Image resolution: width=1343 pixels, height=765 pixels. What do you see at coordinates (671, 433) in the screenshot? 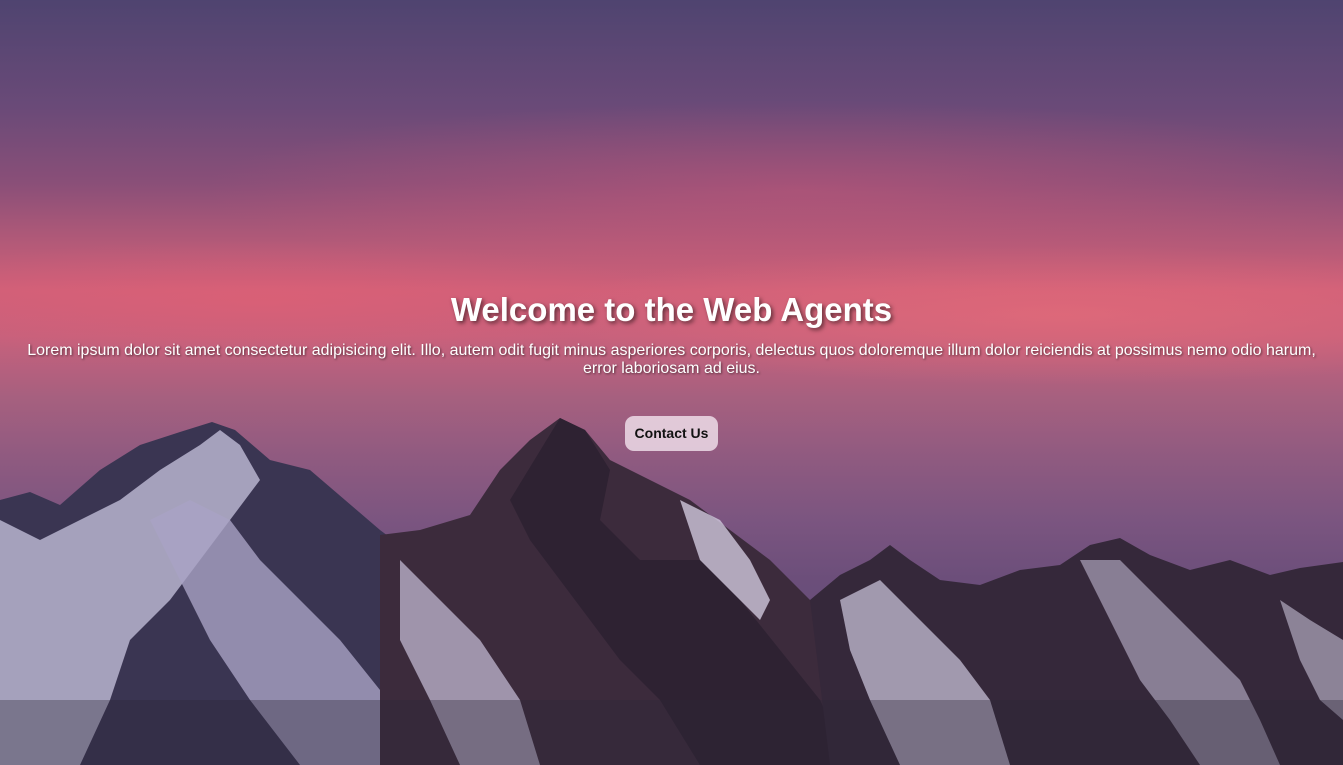
I see `contact-us-button: Contact Us` at bounding box center [671, 433].